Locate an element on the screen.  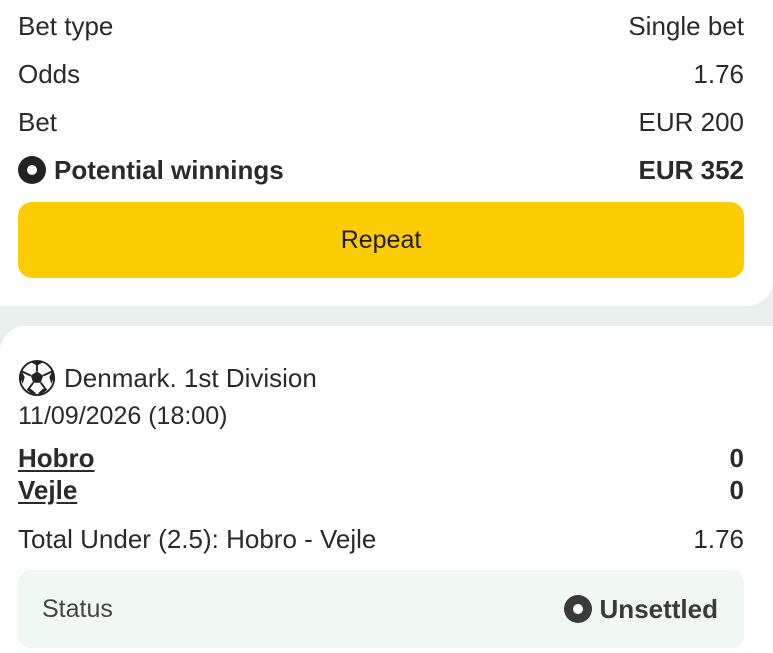
repeat-button: Repeat is located at coordinates (381, 240).